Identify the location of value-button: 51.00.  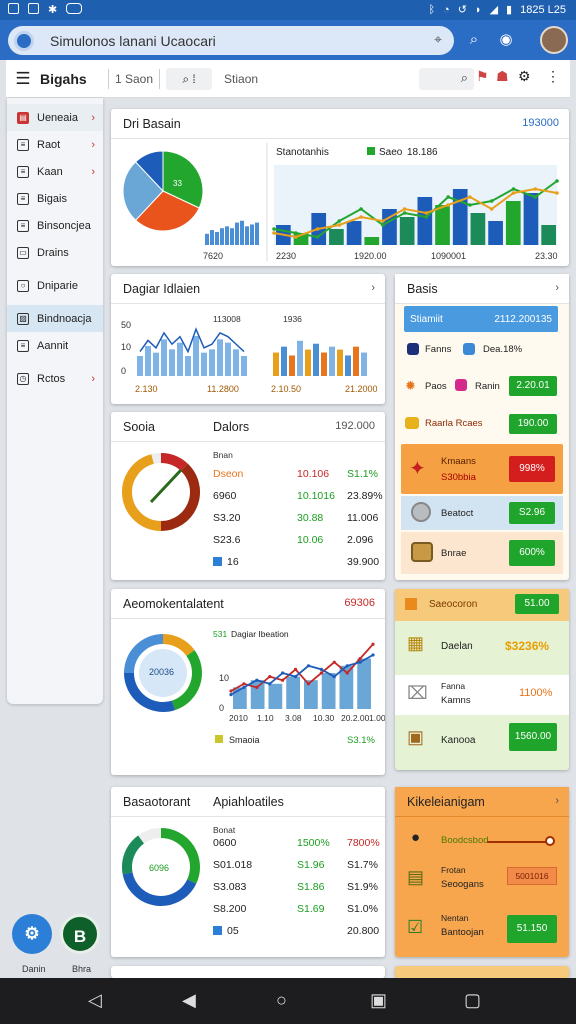
(537, 604).